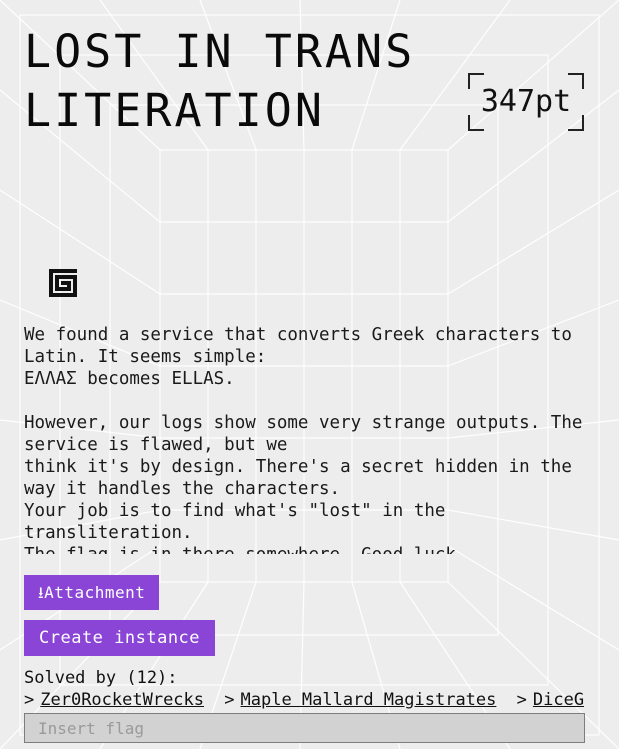 This screenshot has width=619, height=749. Describe the element at coordinates (220, 81) in the screenshot. I see `challenge-title: LOST IN TRANSLITERATION` at that location.